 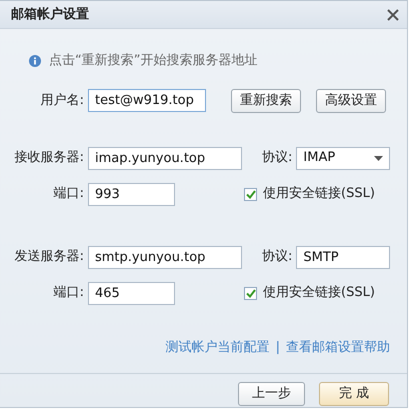 I want to click on protocol-dropdown: IMAP, so click(x=343, y=158).